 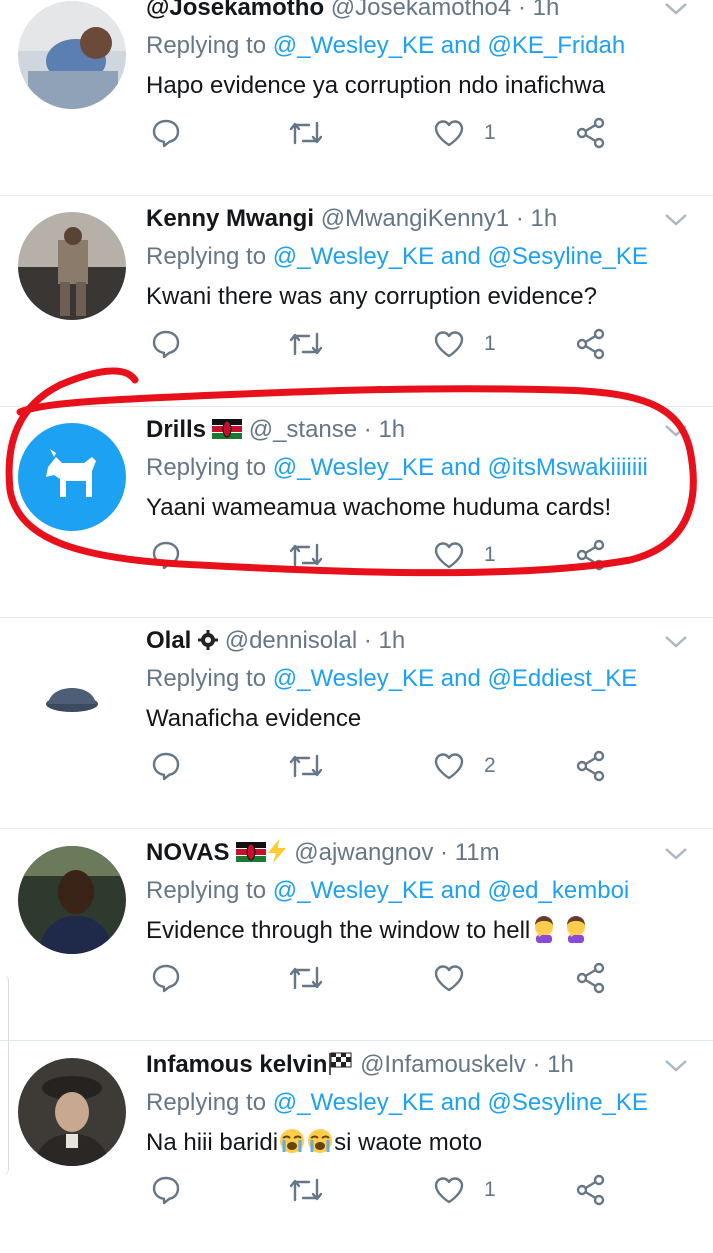 What do you see at coordinates (227, 429) in the screenshot?
I see `kenya-flag-icon` at bounding box center [227, 429].